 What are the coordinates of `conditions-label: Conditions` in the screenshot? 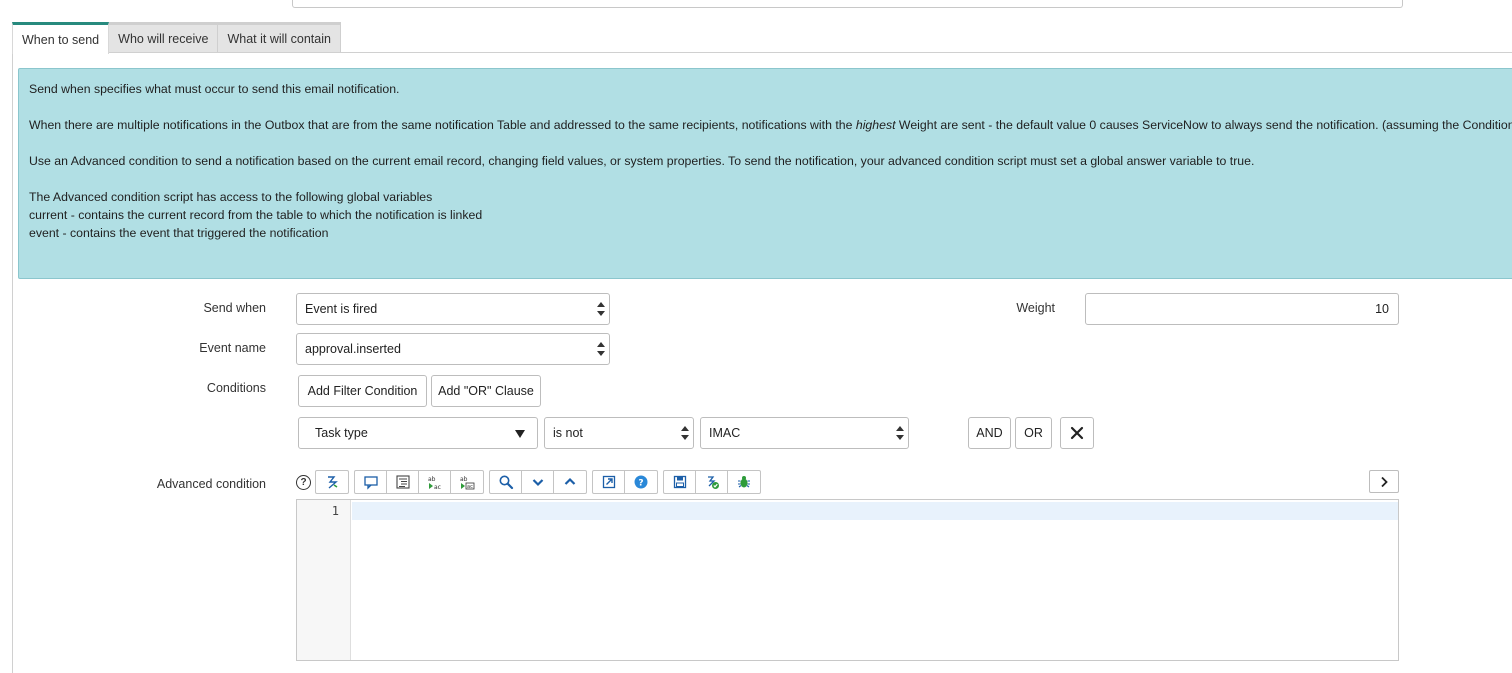 It's located at (236, 388).